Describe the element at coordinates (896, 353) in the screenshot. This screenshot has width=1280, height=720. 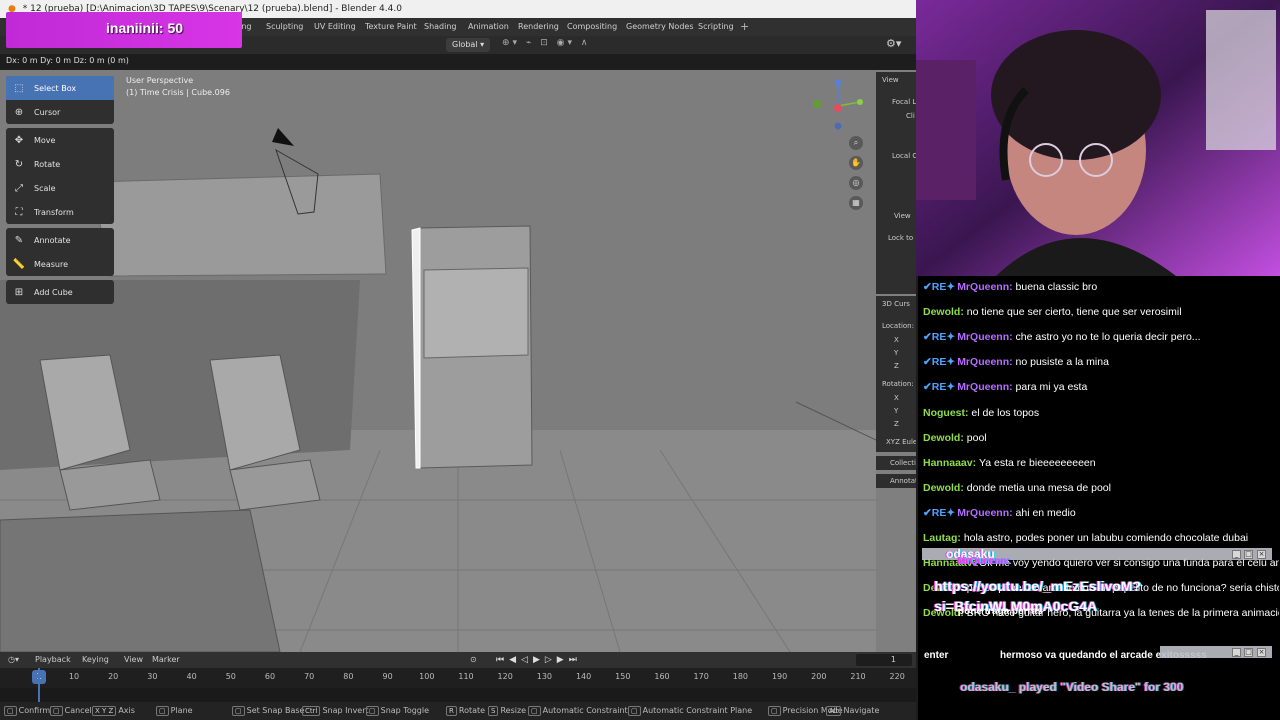
I see `location-y: Y` at that location.